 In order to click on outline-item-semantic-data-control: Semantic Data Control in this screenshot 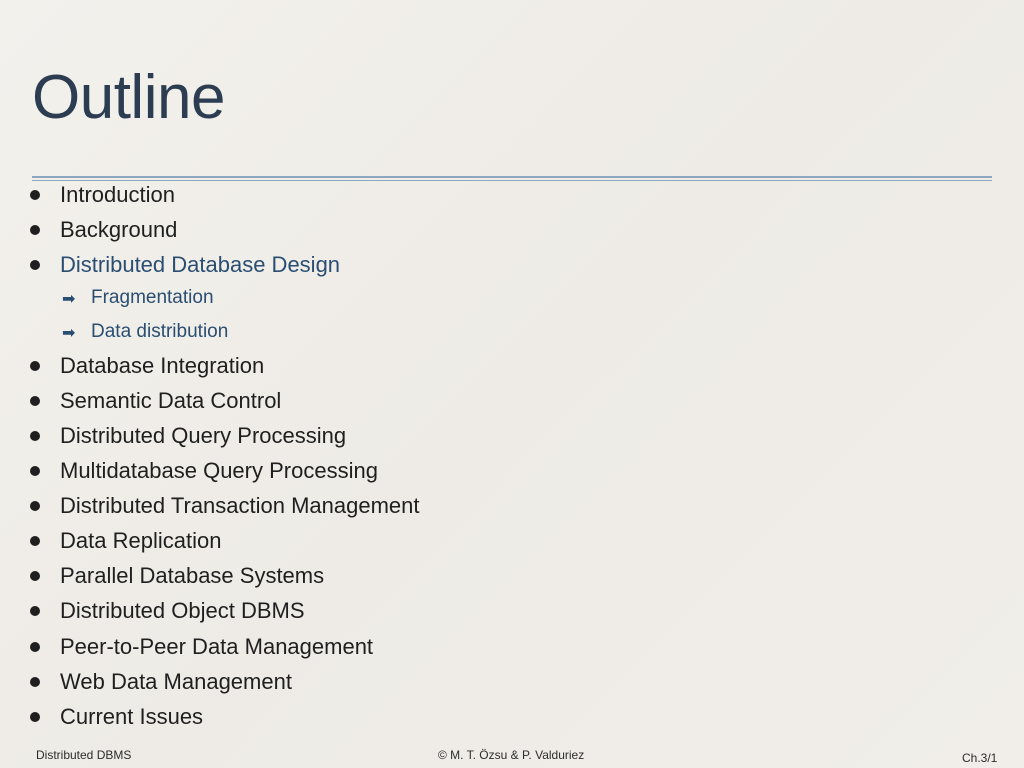, I will do `click(155, 400)`.